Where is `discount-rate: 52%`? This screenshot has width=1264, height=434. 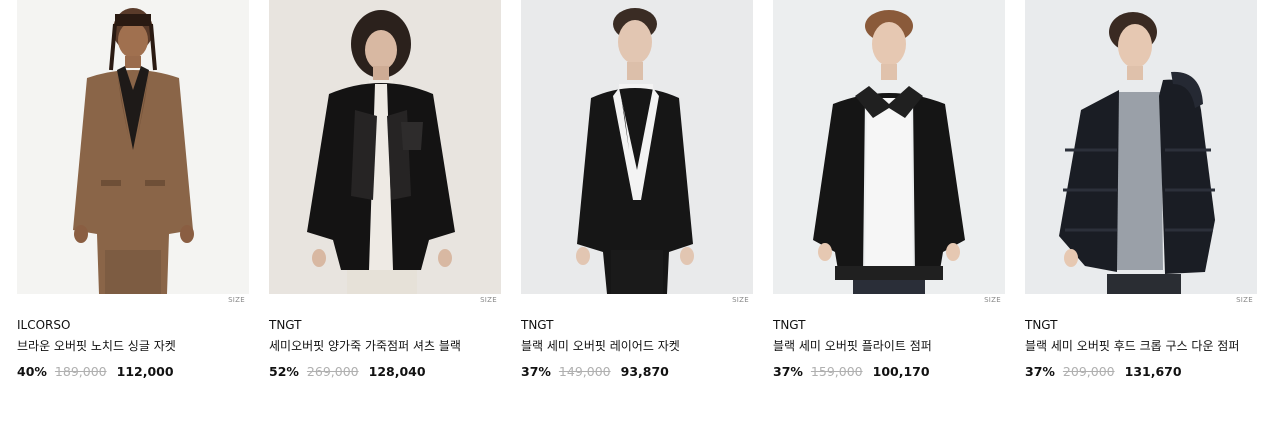
discount-rate: 52% is located at coordinates (284, 371).